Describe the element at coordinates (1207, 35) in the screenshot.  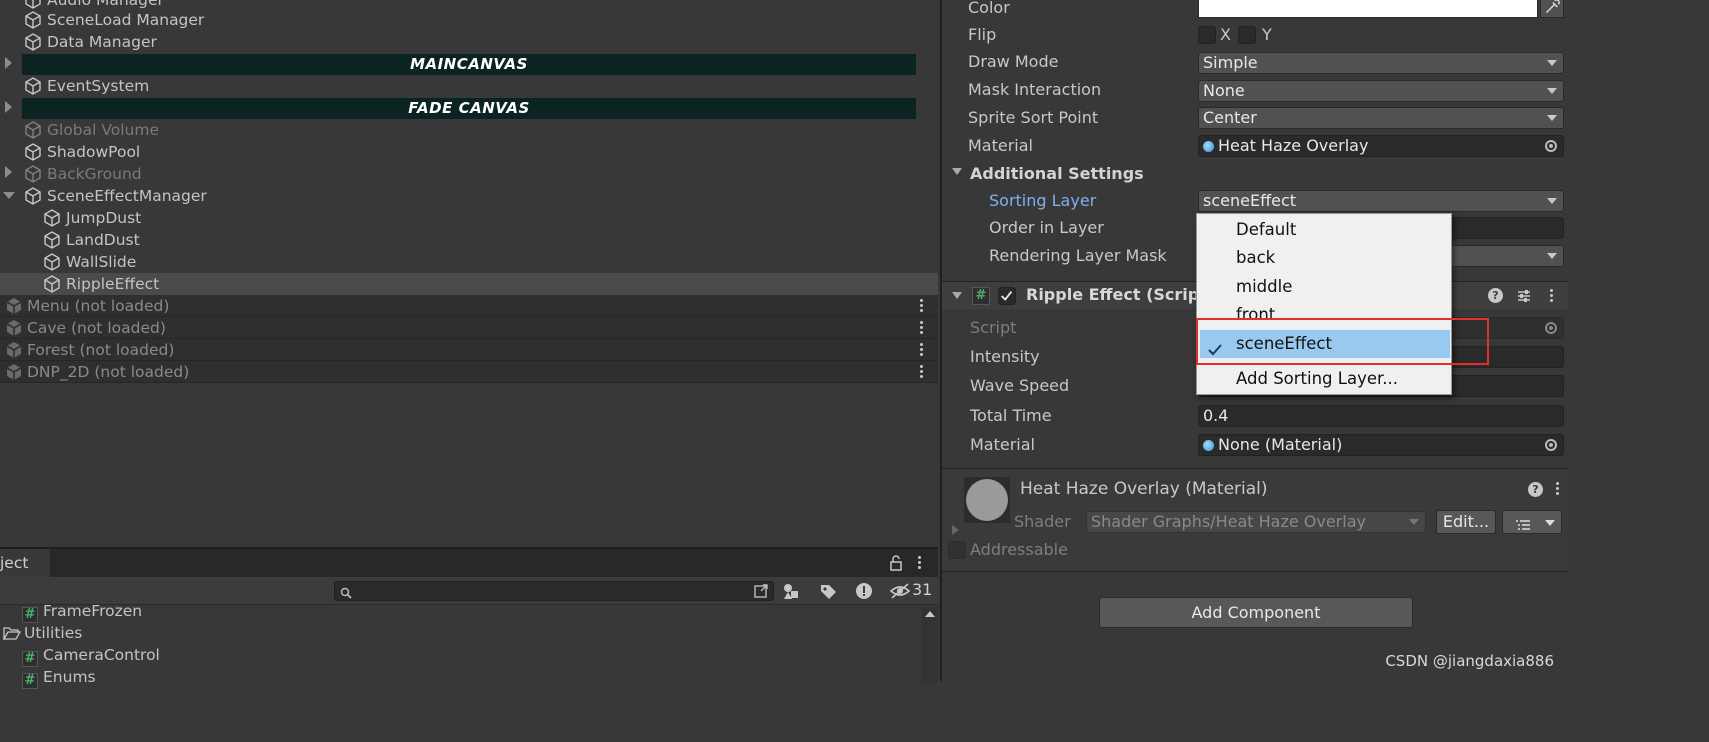
I see `flip-x-checkbox` at that location.